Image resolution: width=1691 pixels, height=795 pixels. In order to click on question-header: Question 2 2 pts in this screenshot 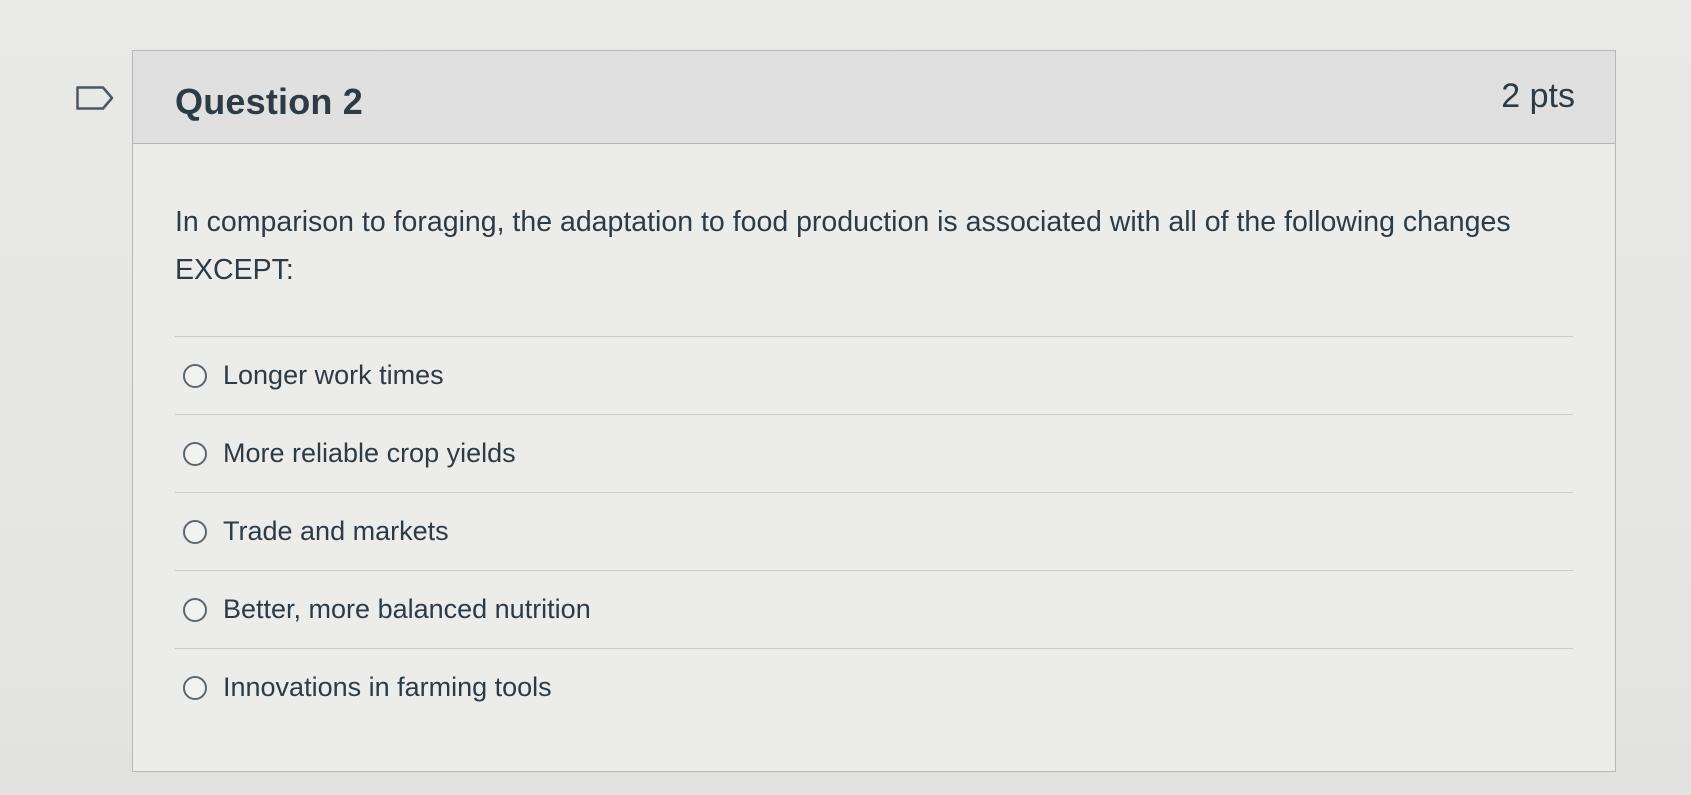, I will do `click(874, 97)`.